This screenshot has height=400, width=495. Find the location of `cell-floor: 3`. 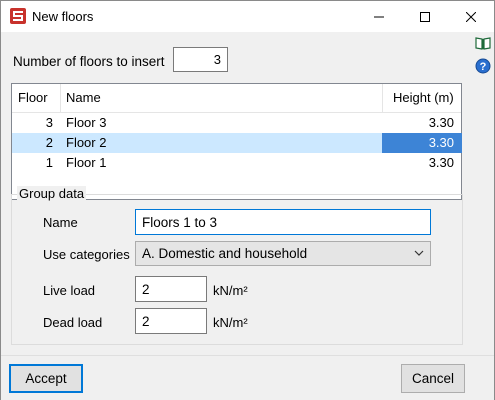

cell-floor: 3 is located at coordinates (49, 122).